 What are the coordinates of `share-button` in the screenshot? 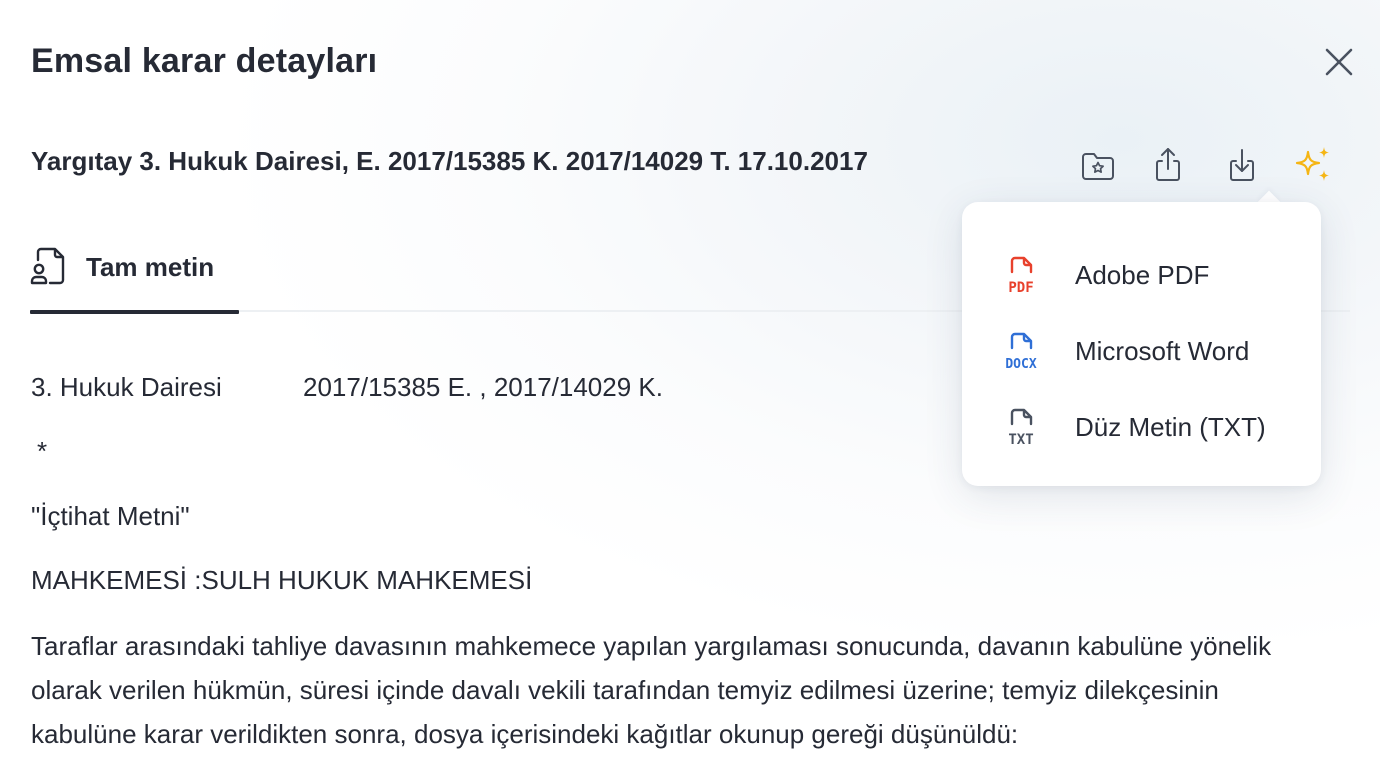 It's located at (1168, 165).